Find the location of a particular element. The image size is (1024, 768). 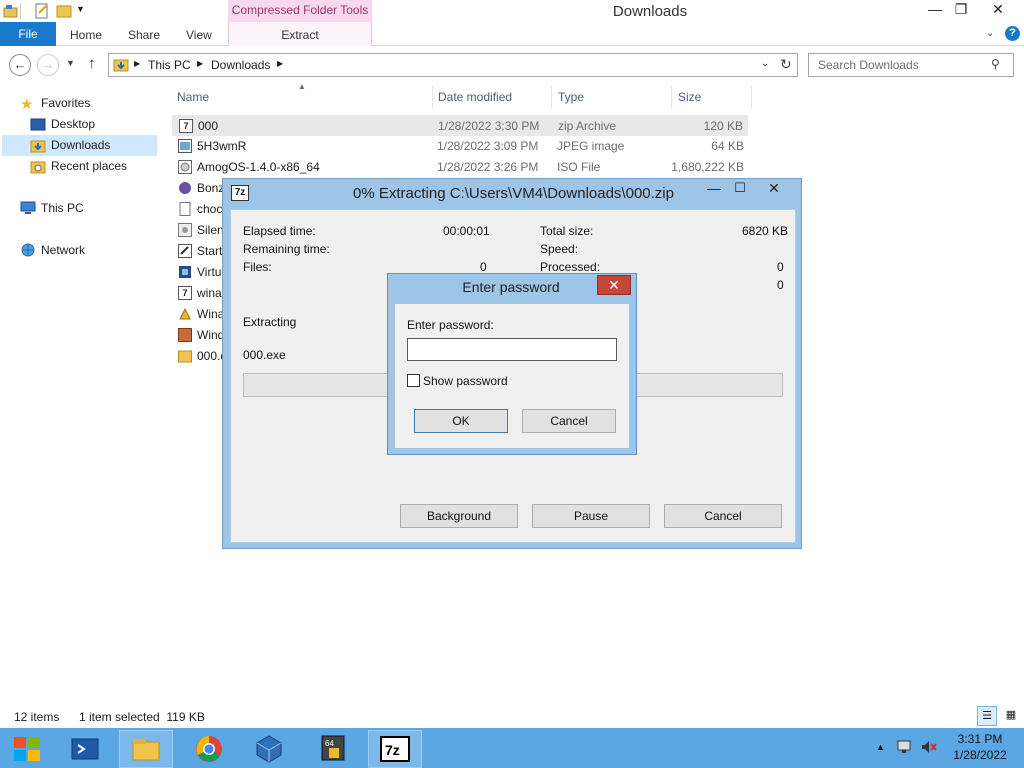

downloads-folder-icon is located at coordinates (121, 66).